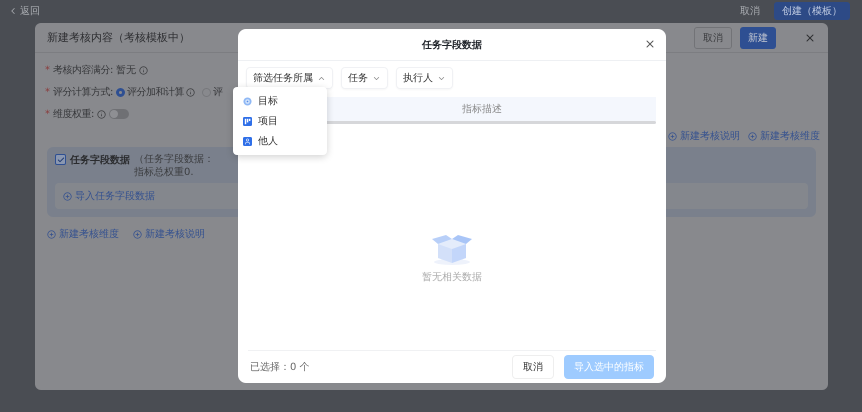 This screenshot has width=862, height=412. Describe the element at coordinates (280, 101) in the screenshot. I see `menu-item: 目标` at that location.